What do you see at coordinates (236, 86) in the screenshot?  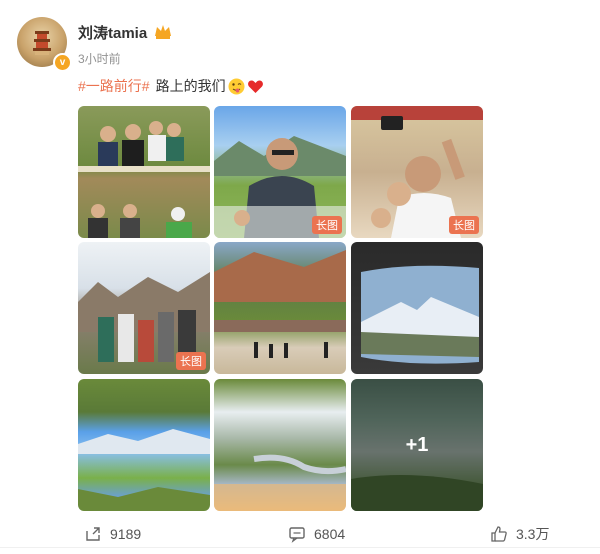 I see `tongue-face-emoji-icon` at bounding box center [236, 86].